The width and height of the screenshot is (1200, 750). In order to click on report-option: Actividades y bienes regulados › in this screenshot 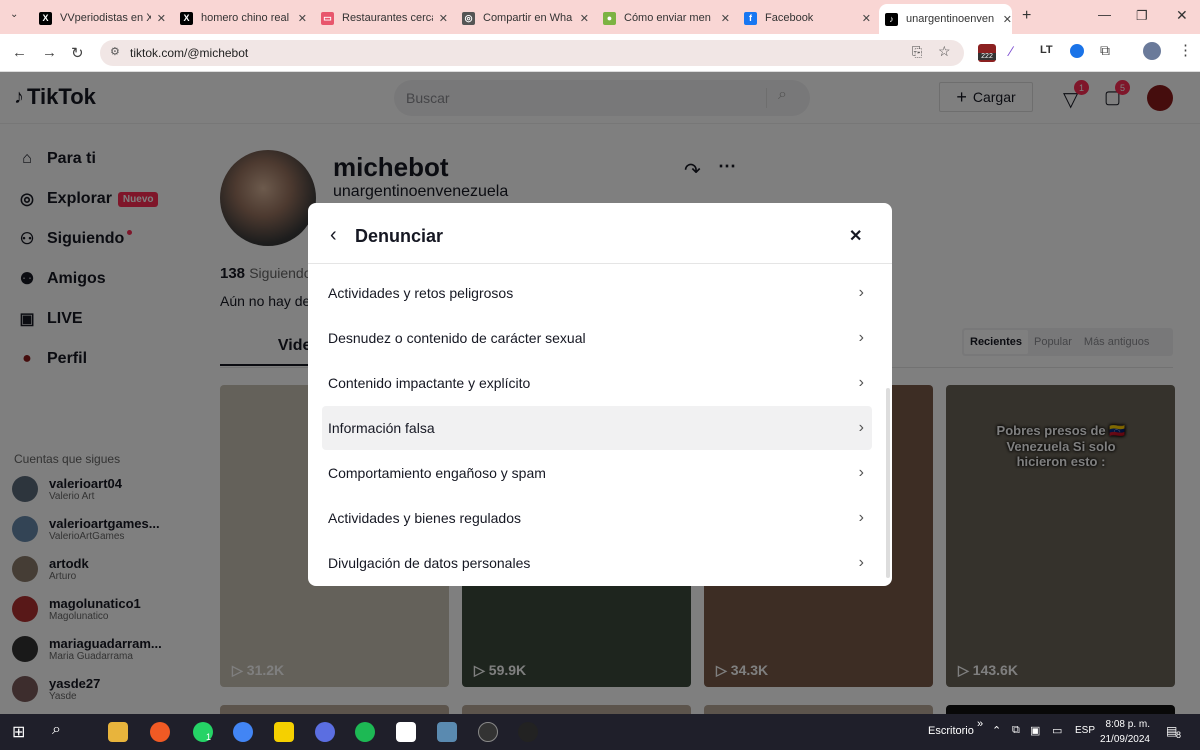, I will do `click(597, 518)`.